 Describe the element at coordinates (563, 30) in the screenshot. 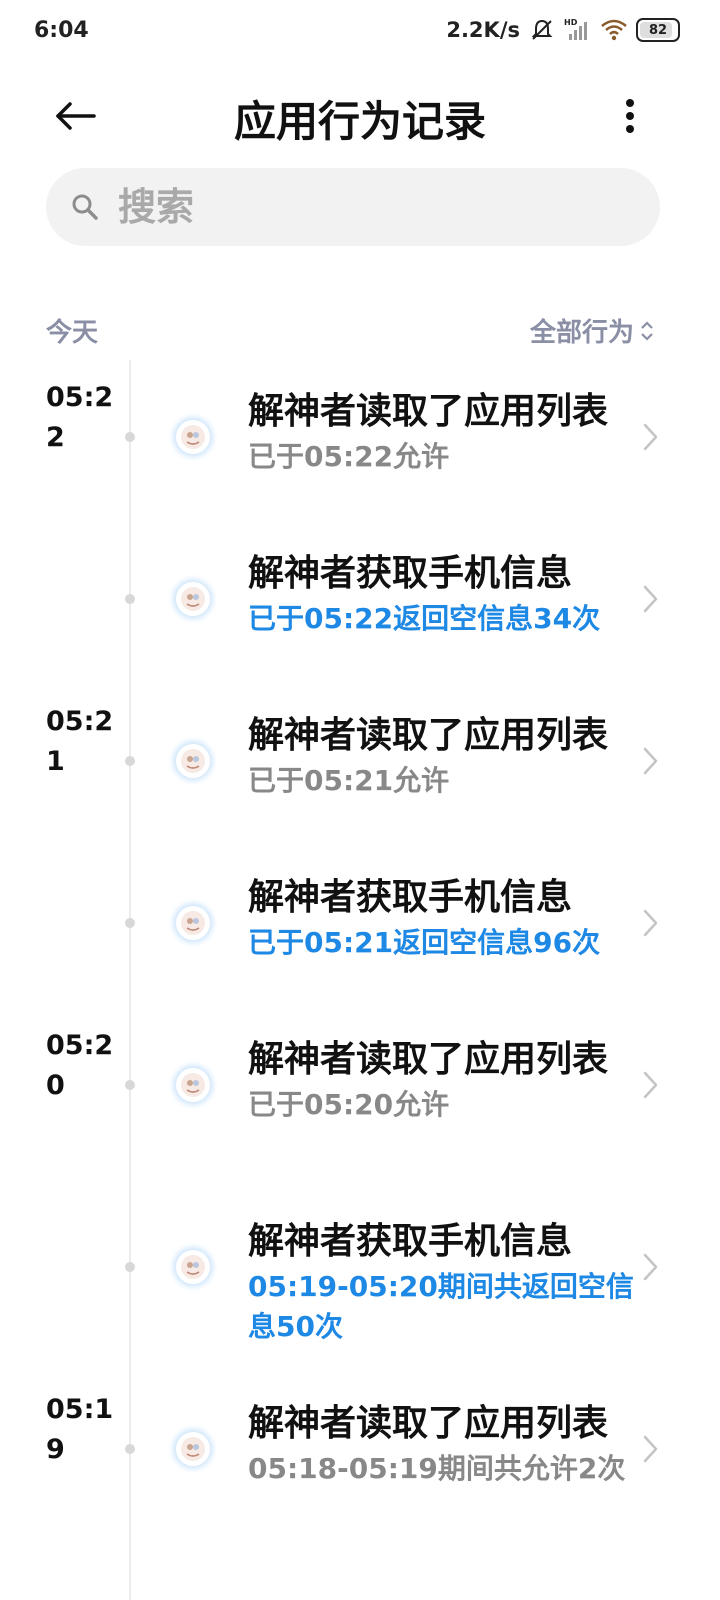

I see `status-icons: 2.2K/s HD 82` at that location.